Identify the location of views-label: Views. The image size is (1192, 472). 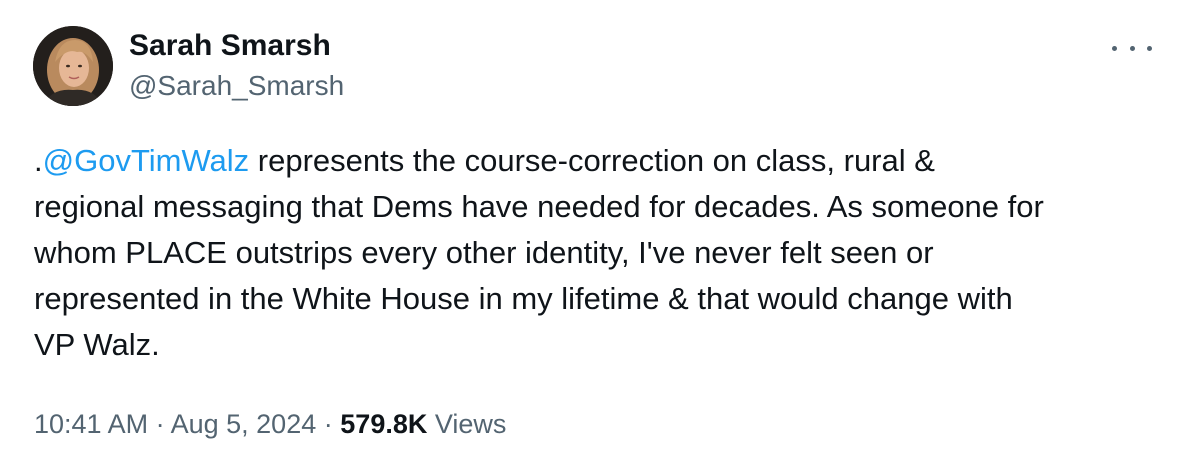
(470, 424).